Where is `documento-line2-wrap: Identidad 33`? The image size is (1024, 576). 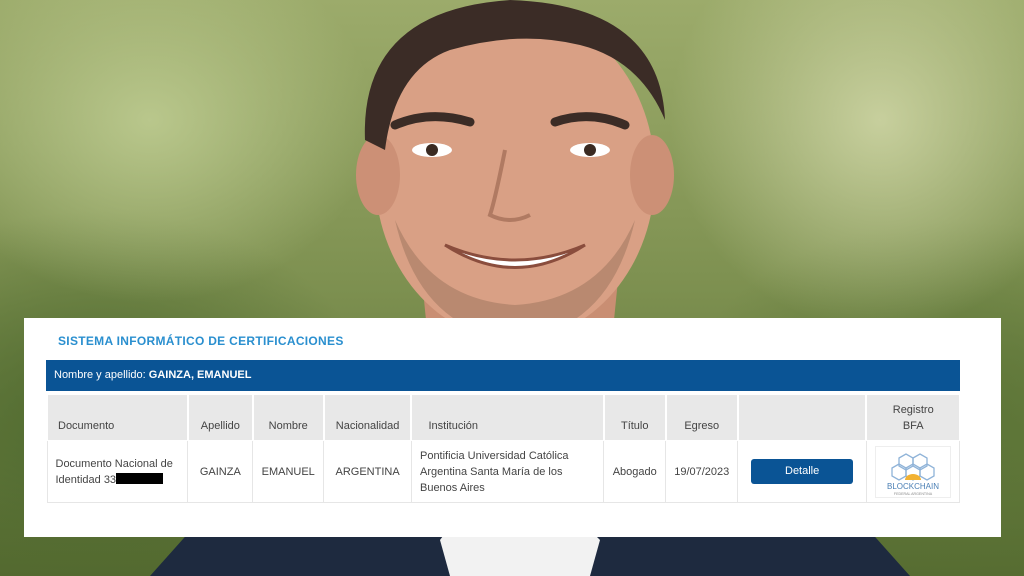
documento-line2-wrap: Identidad 33 is located at coordinates (118, 480).